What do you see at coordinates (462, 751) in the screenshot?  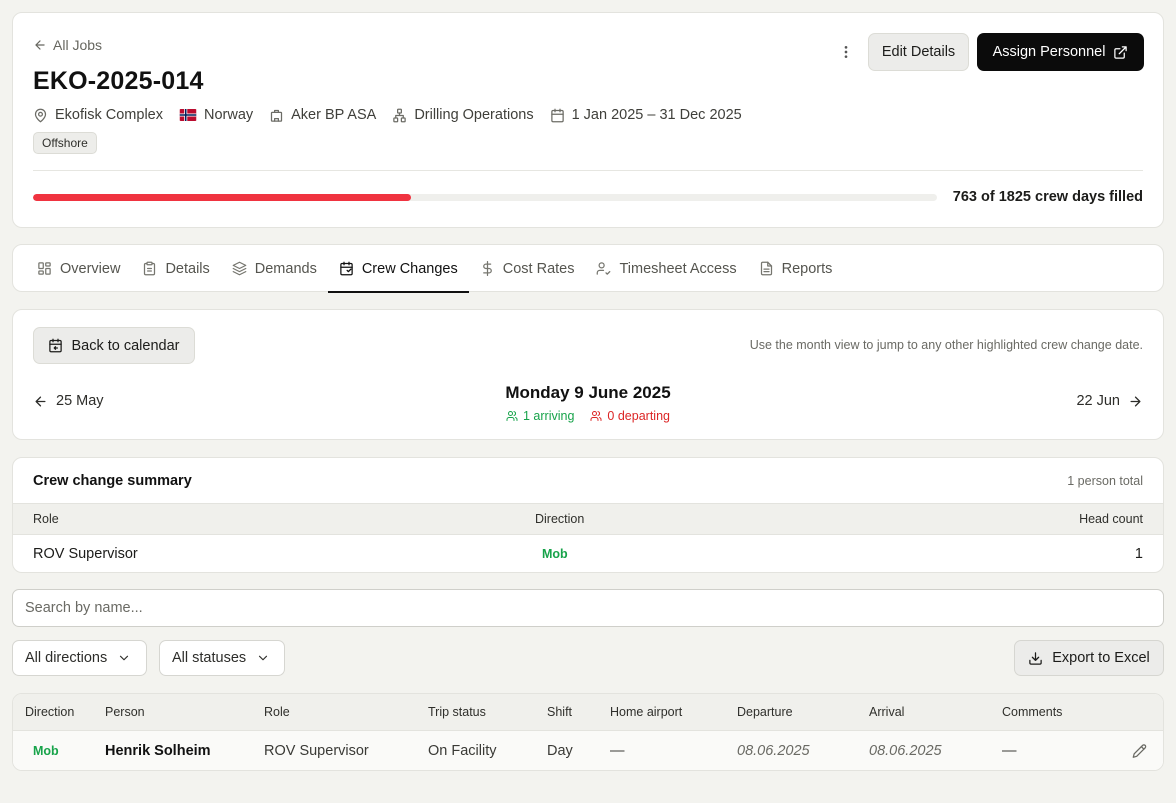 I see `row-trip-status: On Facility` at bounding box center [462, 751].